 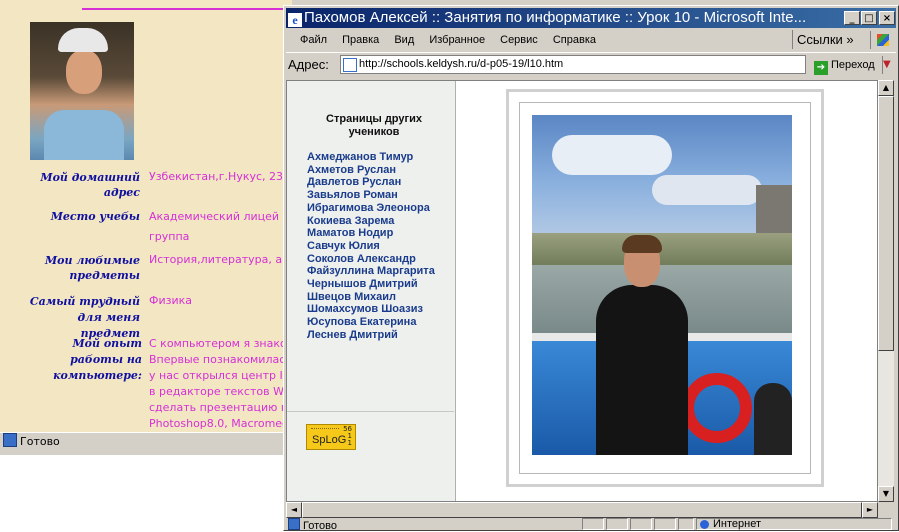 What do you see at coordinates (295, 20) in the screenshot?
I see `ie-logo-icon: e` at bounding box center [295, 20].